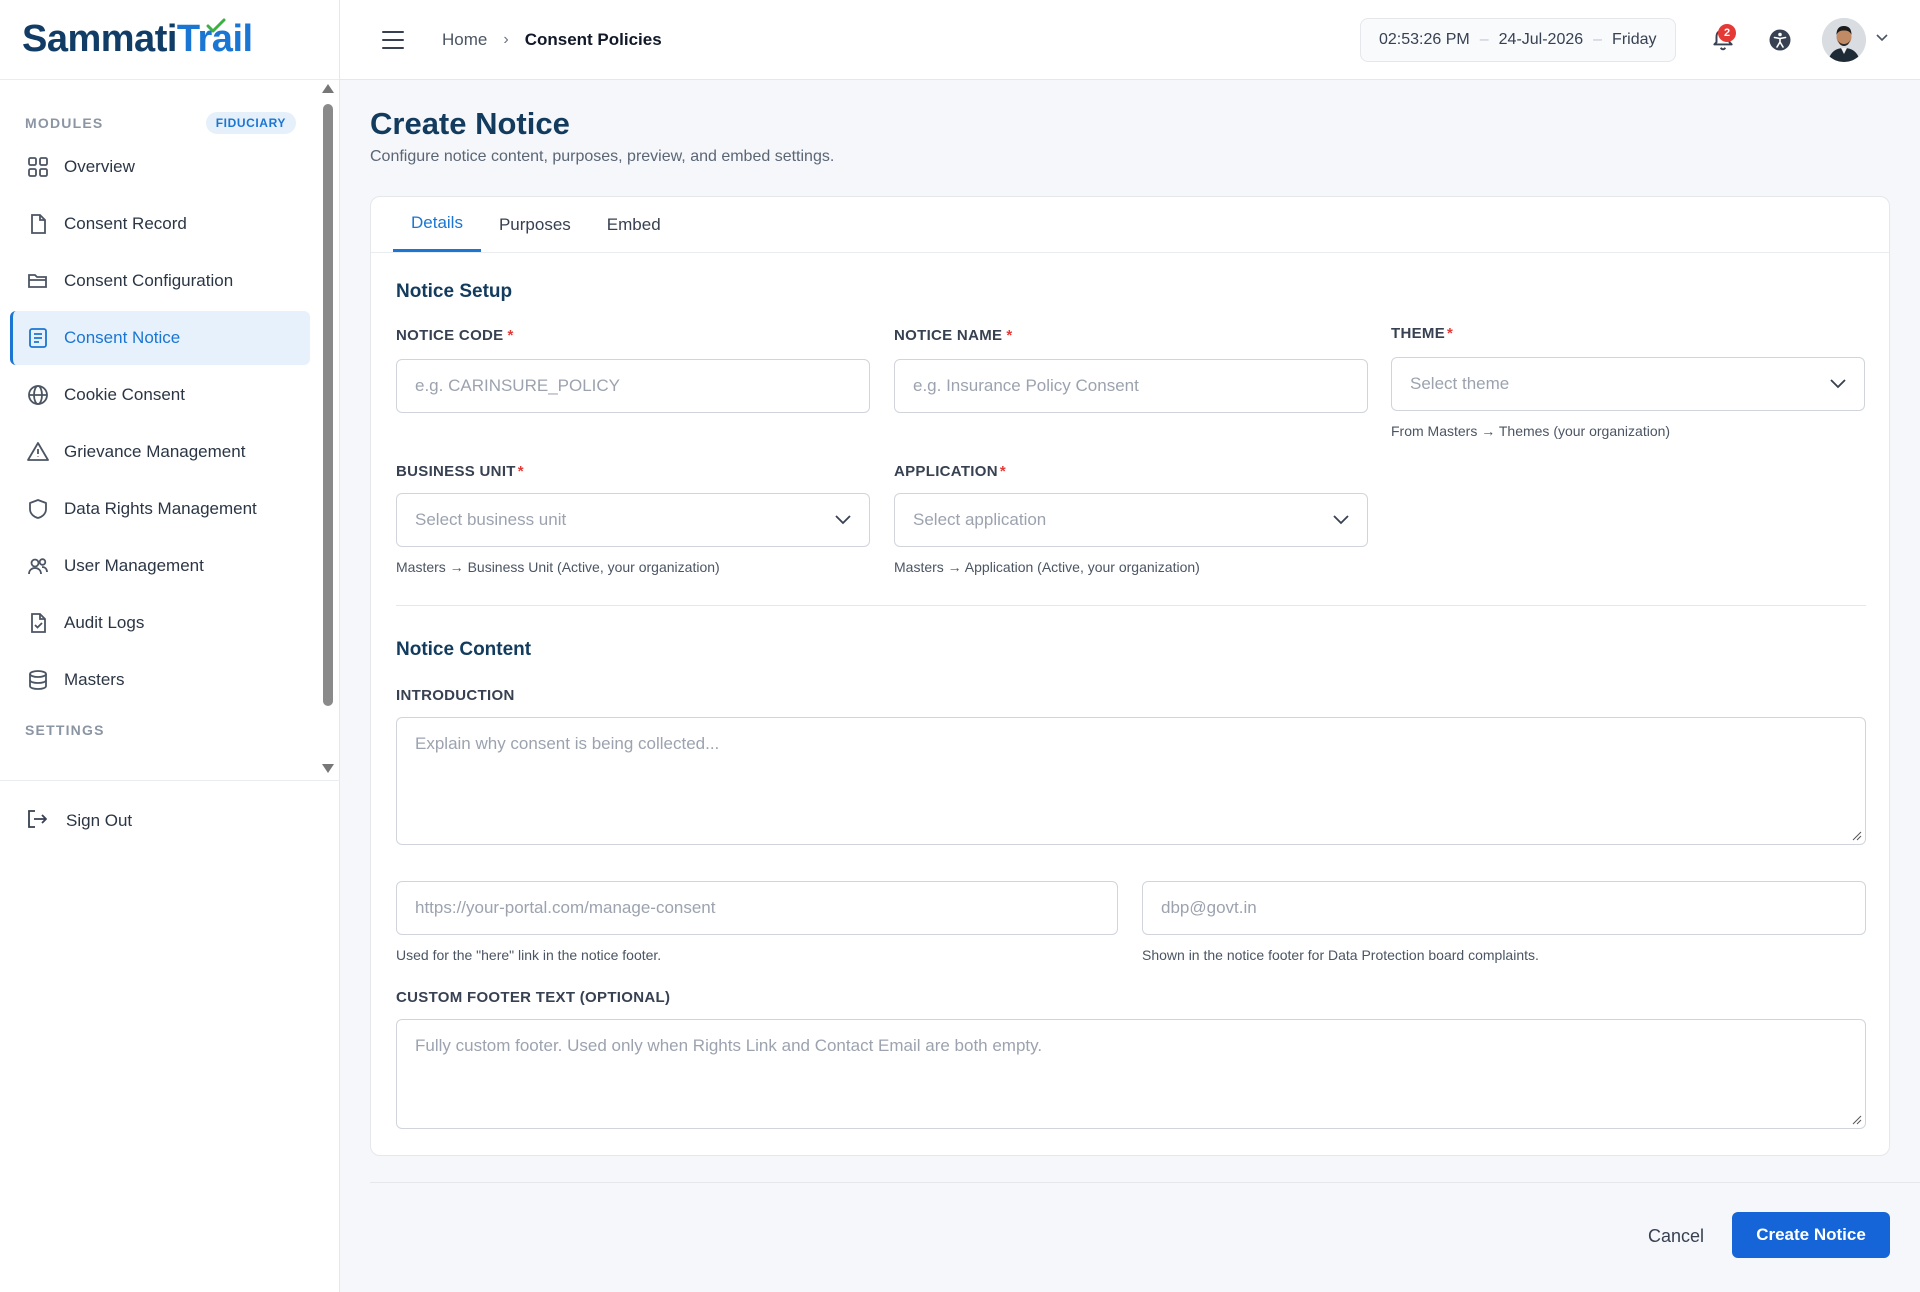 The width and height of the screenshot is (1920, 1292). What do you see at coordinates (160, 623) in the screenshot?
I see `sidebar-item-audit-logs: Audit Logs` at bounding box center [160, 623].